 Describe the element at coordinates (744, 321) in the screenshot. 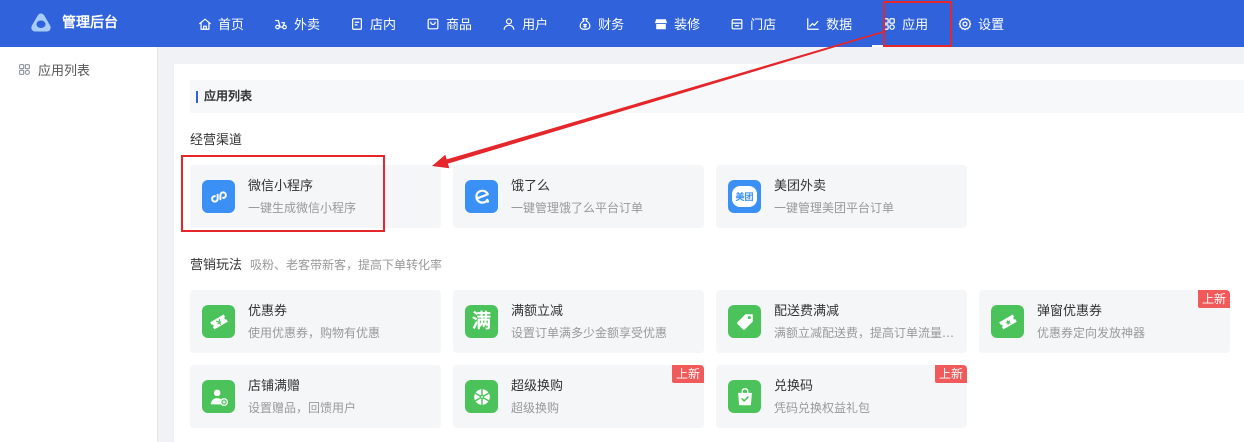

I see `delivery-fee-tag-icon` at that location.